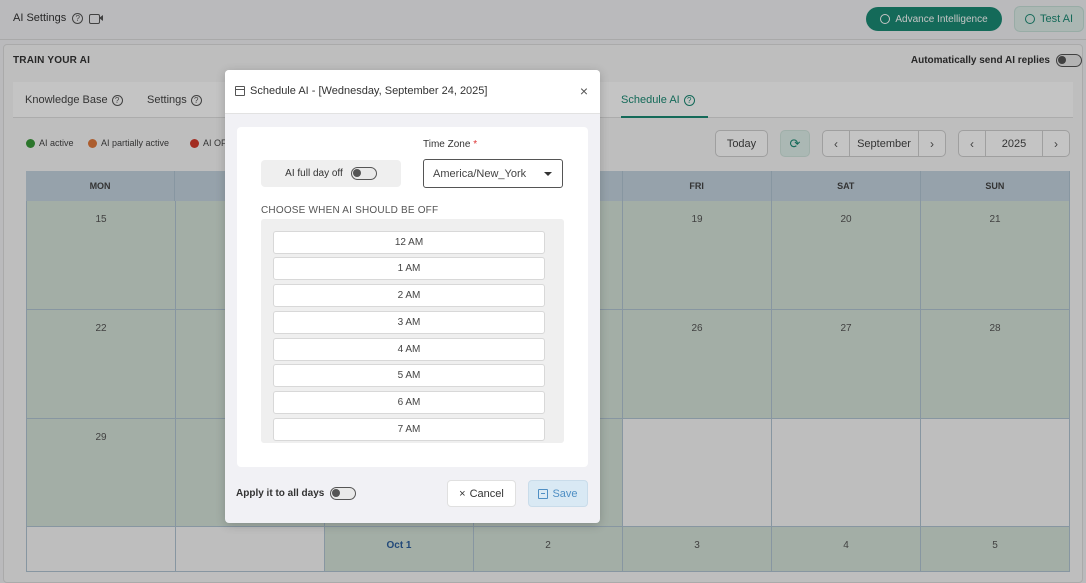 Image resolution: width=1086 pixels, height=583 pixels. I want to click on save-label: Save, so click(565, 493).